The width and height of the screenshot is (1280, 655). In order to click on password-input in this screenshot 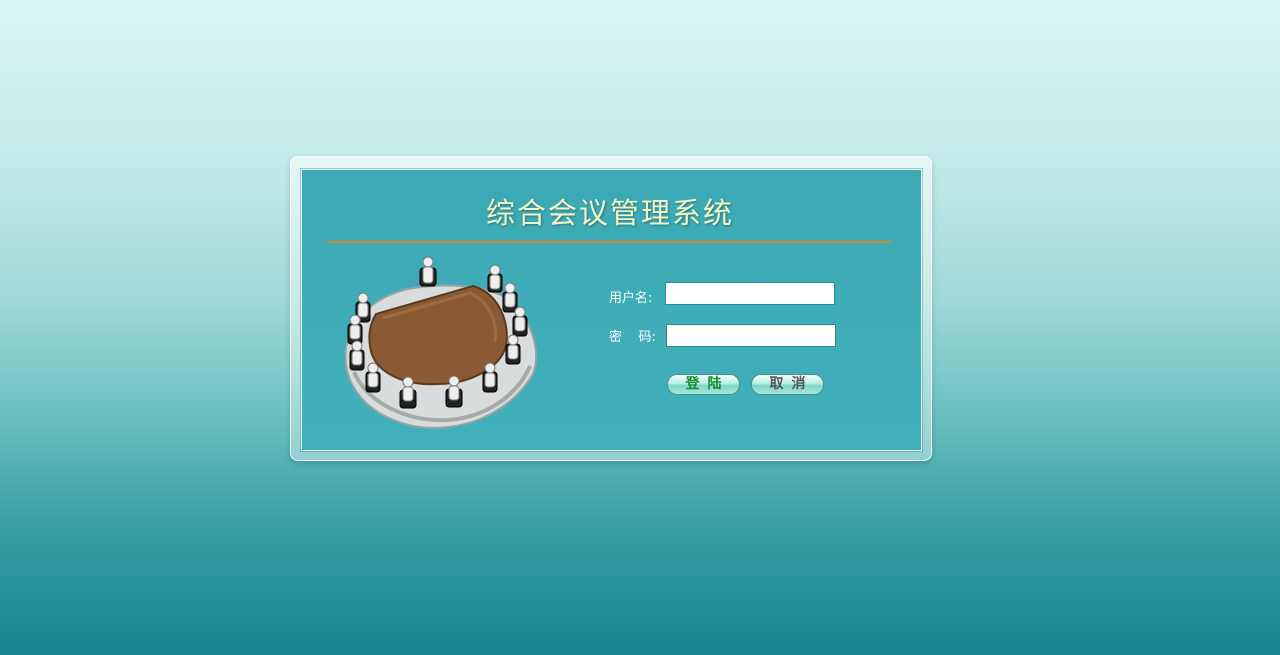, I will do `click(751, 335)`.